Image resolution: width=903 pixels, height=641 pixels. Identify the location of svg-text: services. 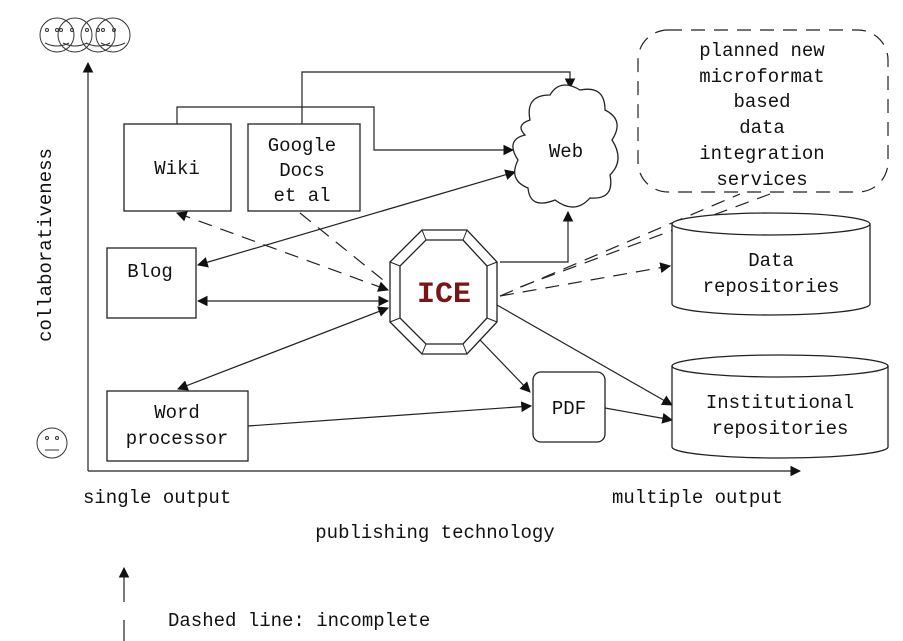
(761, 180).